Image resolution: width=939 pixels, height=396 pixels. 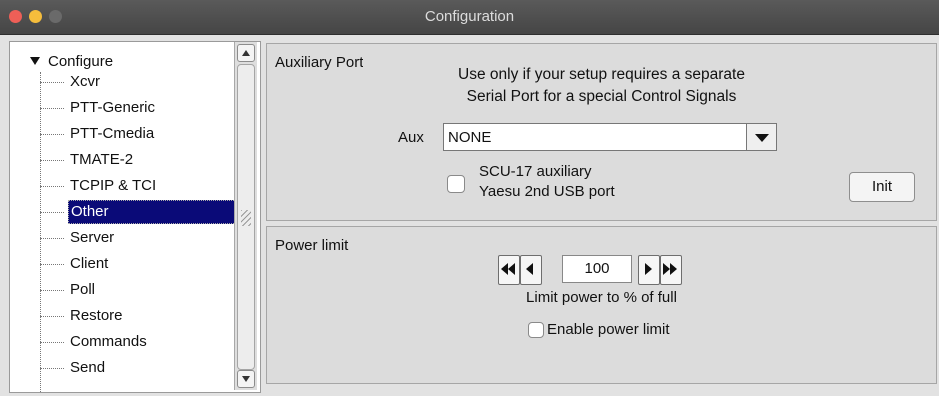 I want to click on decrement-fast-button, so click(x=509, y=270).